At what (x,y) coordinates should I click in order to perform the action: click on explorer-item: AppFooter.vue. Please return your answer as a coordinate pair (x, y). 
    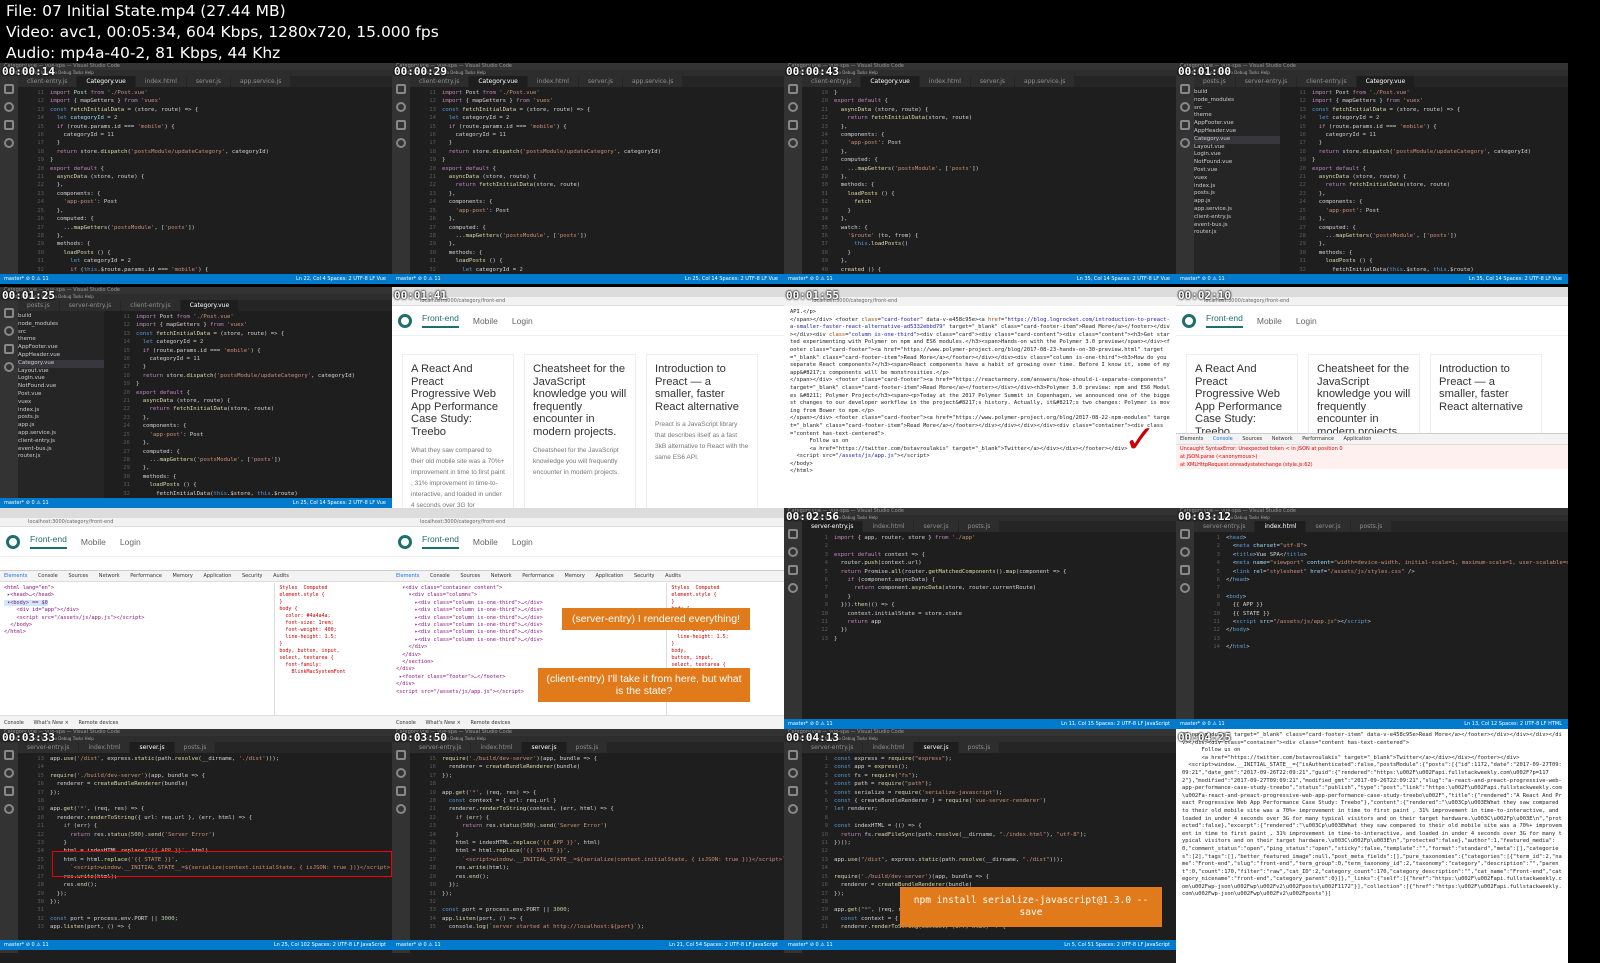
    Looking at the image, I should click on (1237, 124).